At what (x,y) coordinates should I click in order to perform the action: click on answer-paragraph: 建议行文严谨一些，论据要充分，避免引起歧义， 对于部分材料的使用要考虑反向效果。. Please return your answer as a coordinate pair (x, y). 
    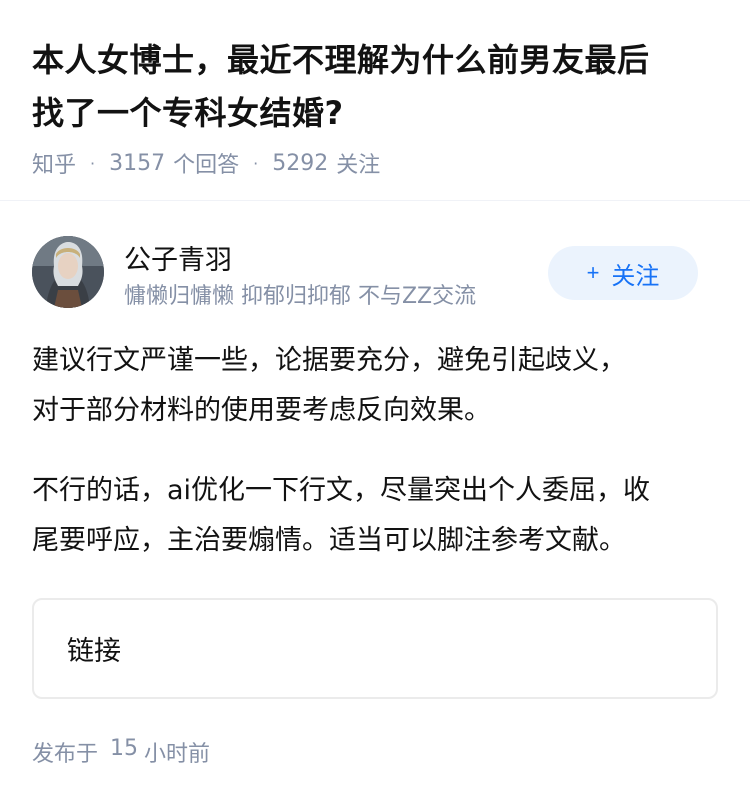
    Looking at the image, I should click on (377, 386).